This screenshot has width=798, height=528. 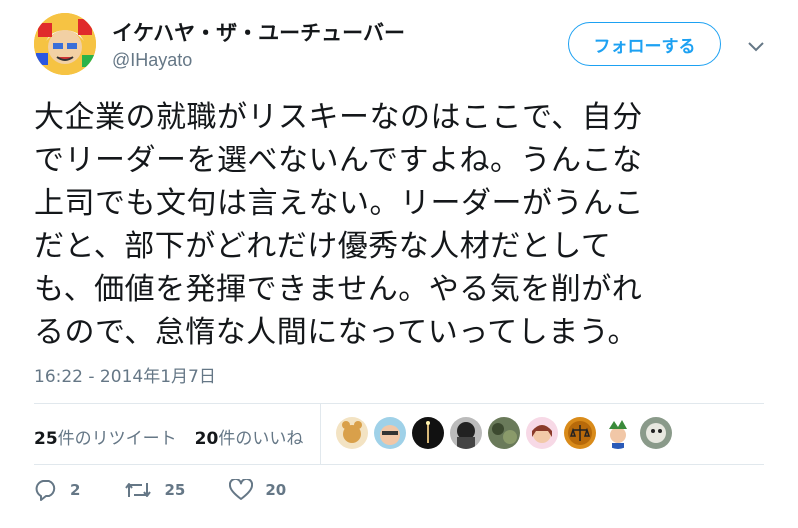 What do you see at coordinates (206, 439) in the screenshot?
I see `likes-stat-count: 20` at bounding box center [206, 439].